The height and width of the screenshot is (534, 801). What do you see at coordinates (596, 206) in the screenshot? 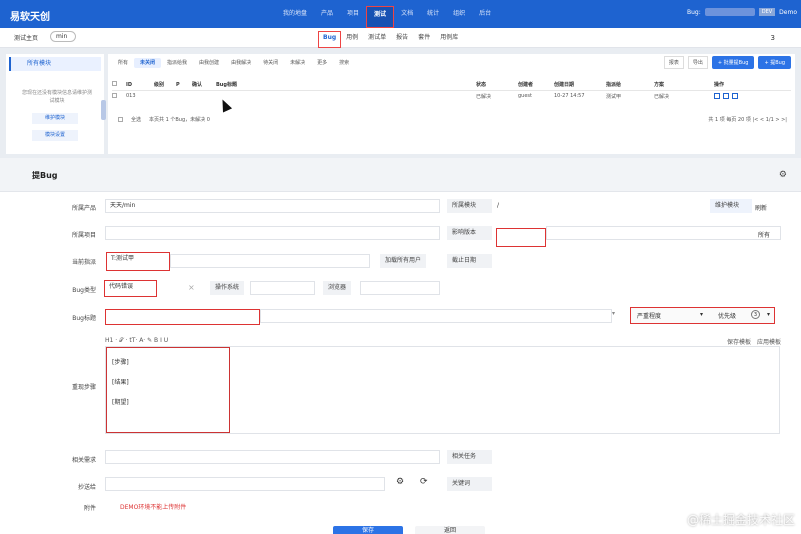
I see `module-select: /` at bounding box center [596, 206].